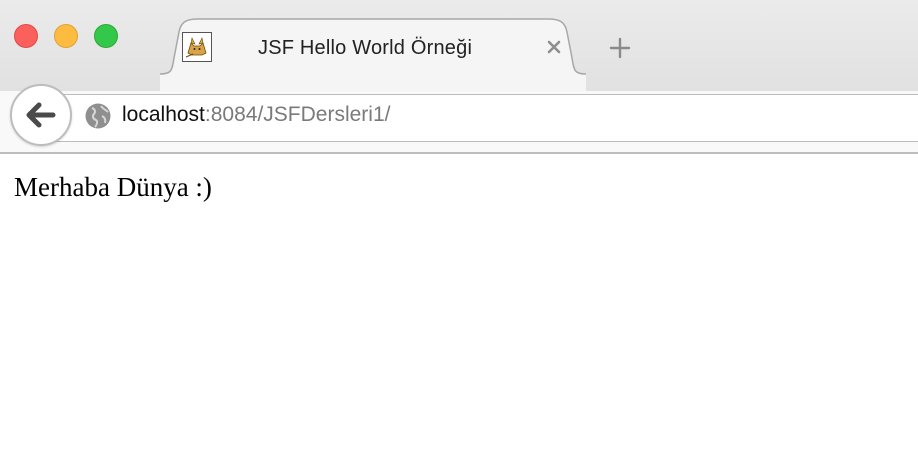 Image resolution: width=918 pixels, height=464 pixels. What do you see at coordinates (163, 114) in the screenshot?
I see `url-host: localhost` at bounding box center [163, 114].